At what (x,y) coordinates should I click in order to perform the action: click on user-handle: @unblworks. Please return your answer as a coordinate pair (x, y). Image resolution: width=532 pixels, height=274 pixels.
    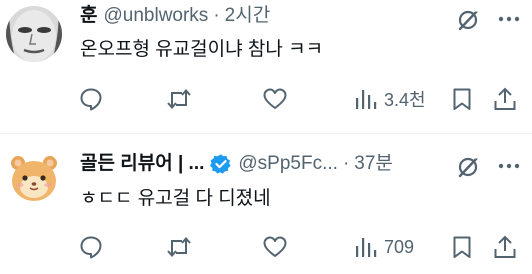
    Looking at the image, I should click on (155, 16).